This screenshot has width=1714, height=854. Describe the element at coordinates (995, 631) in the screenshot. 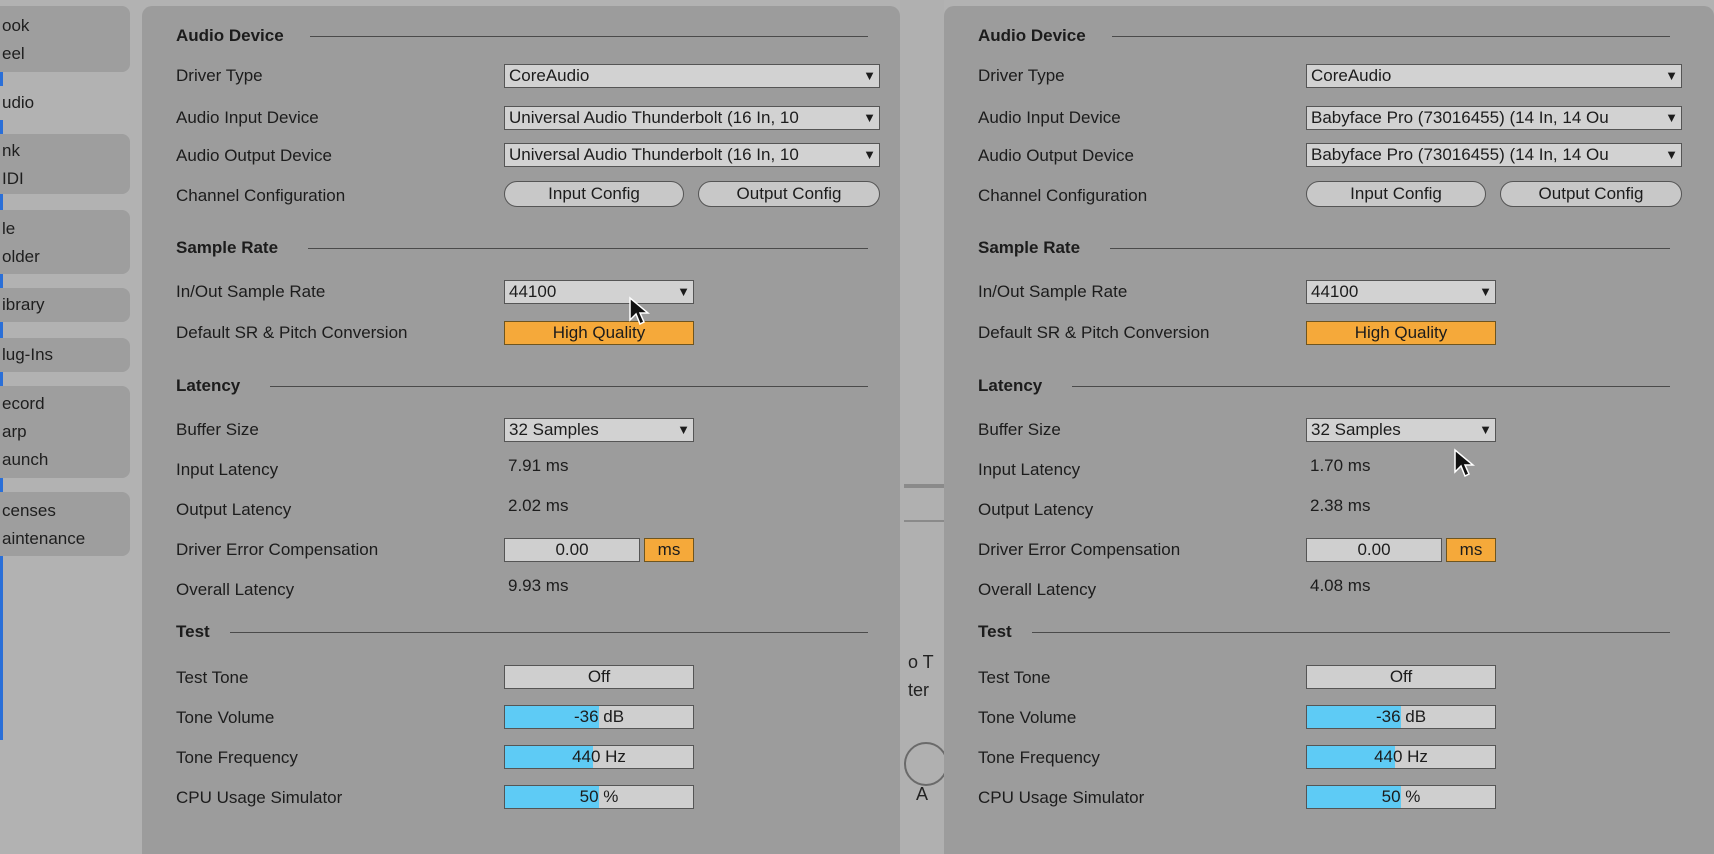

I see `section-title: Test` at that location.